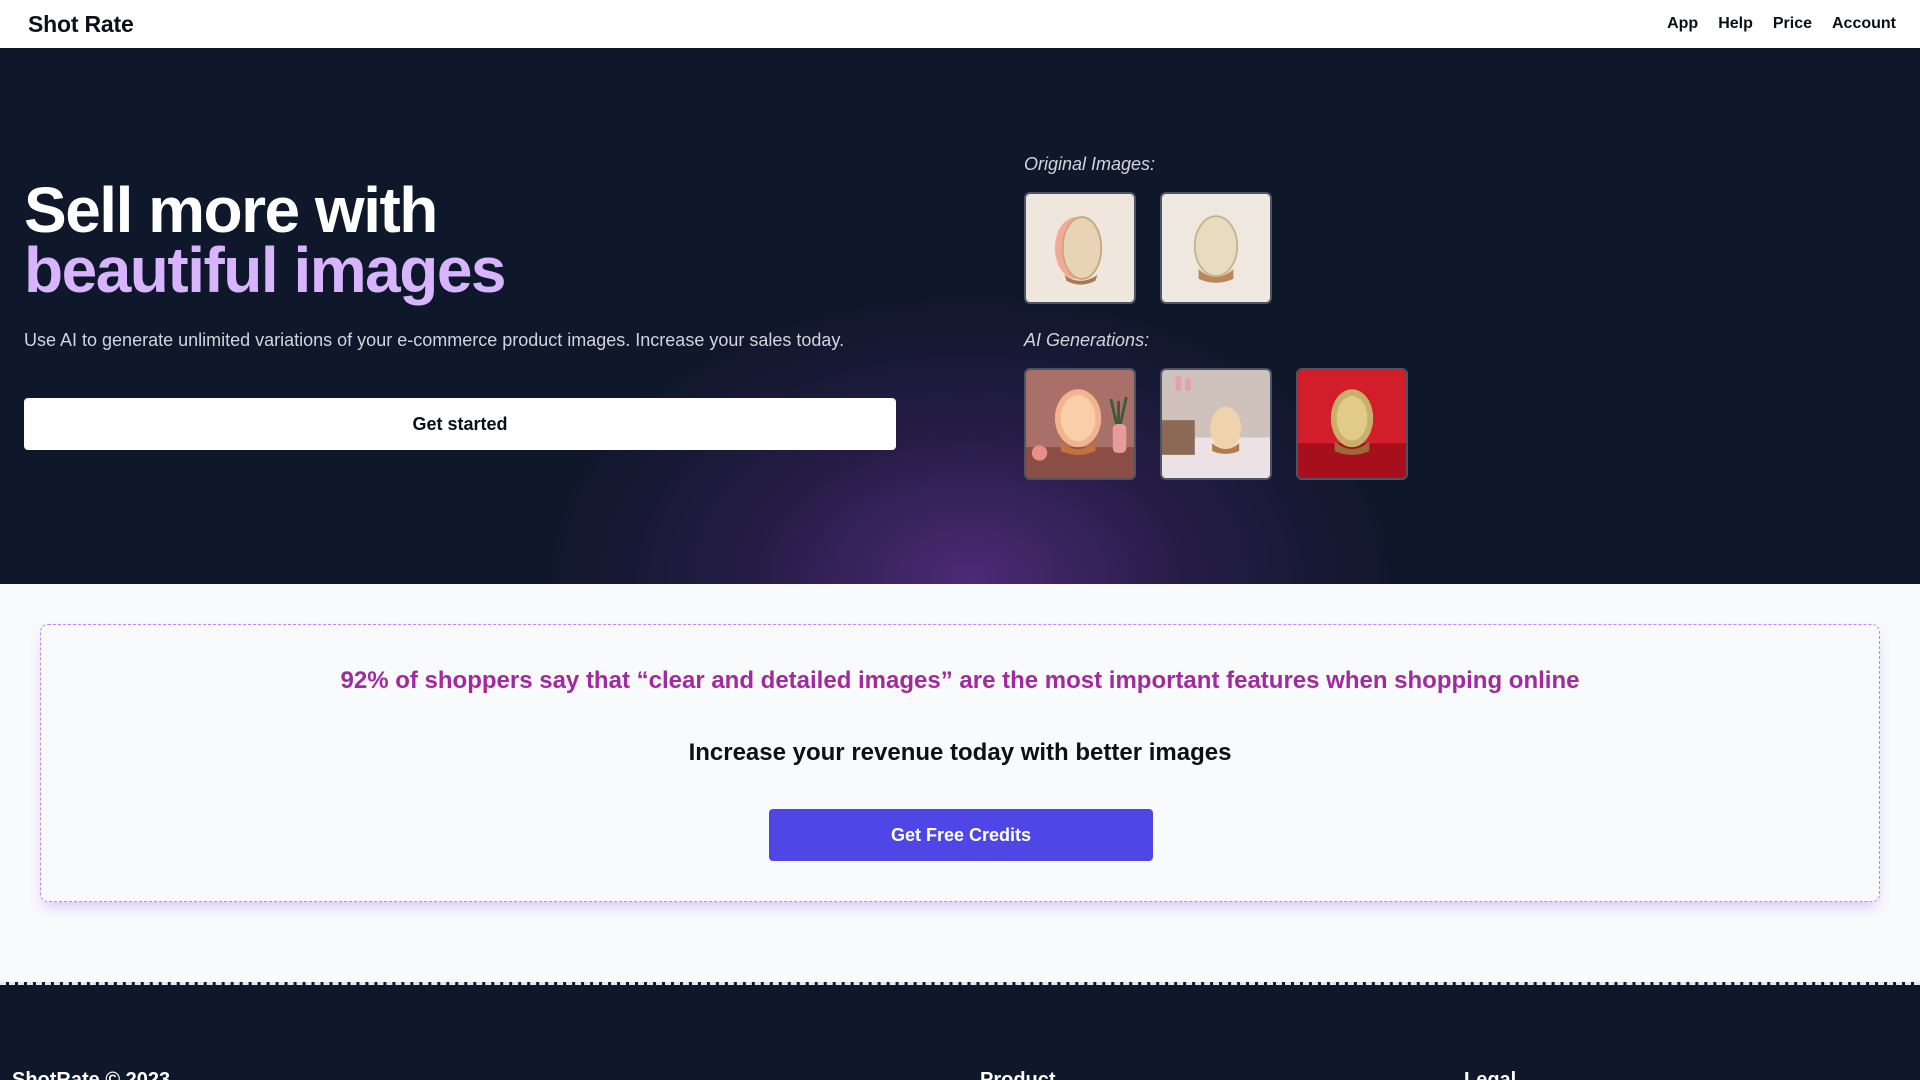  I want to click on nav-link-account: Account, so click(1864, 24).